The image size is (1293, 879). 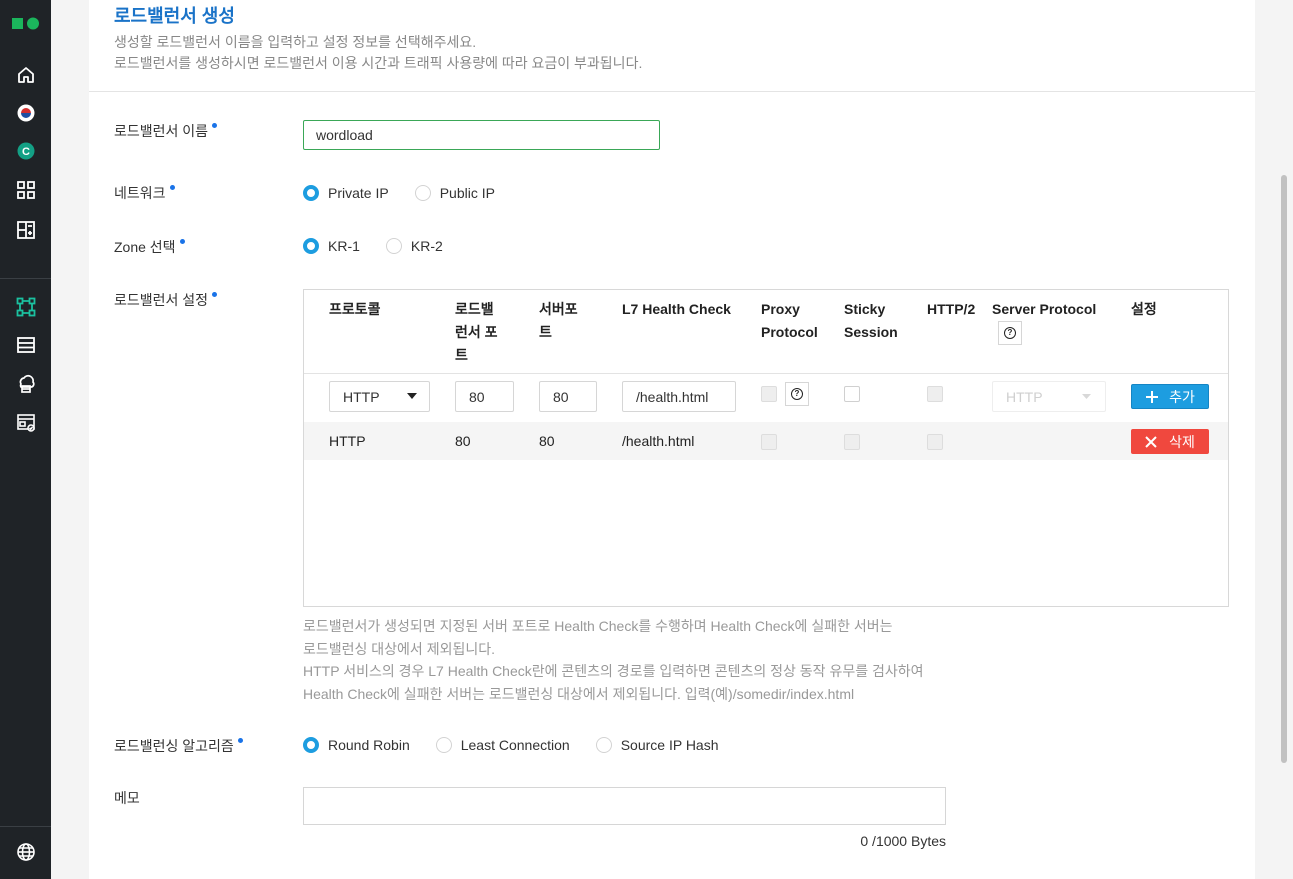 I want to click on list-icon, so click(x=26, y=345).